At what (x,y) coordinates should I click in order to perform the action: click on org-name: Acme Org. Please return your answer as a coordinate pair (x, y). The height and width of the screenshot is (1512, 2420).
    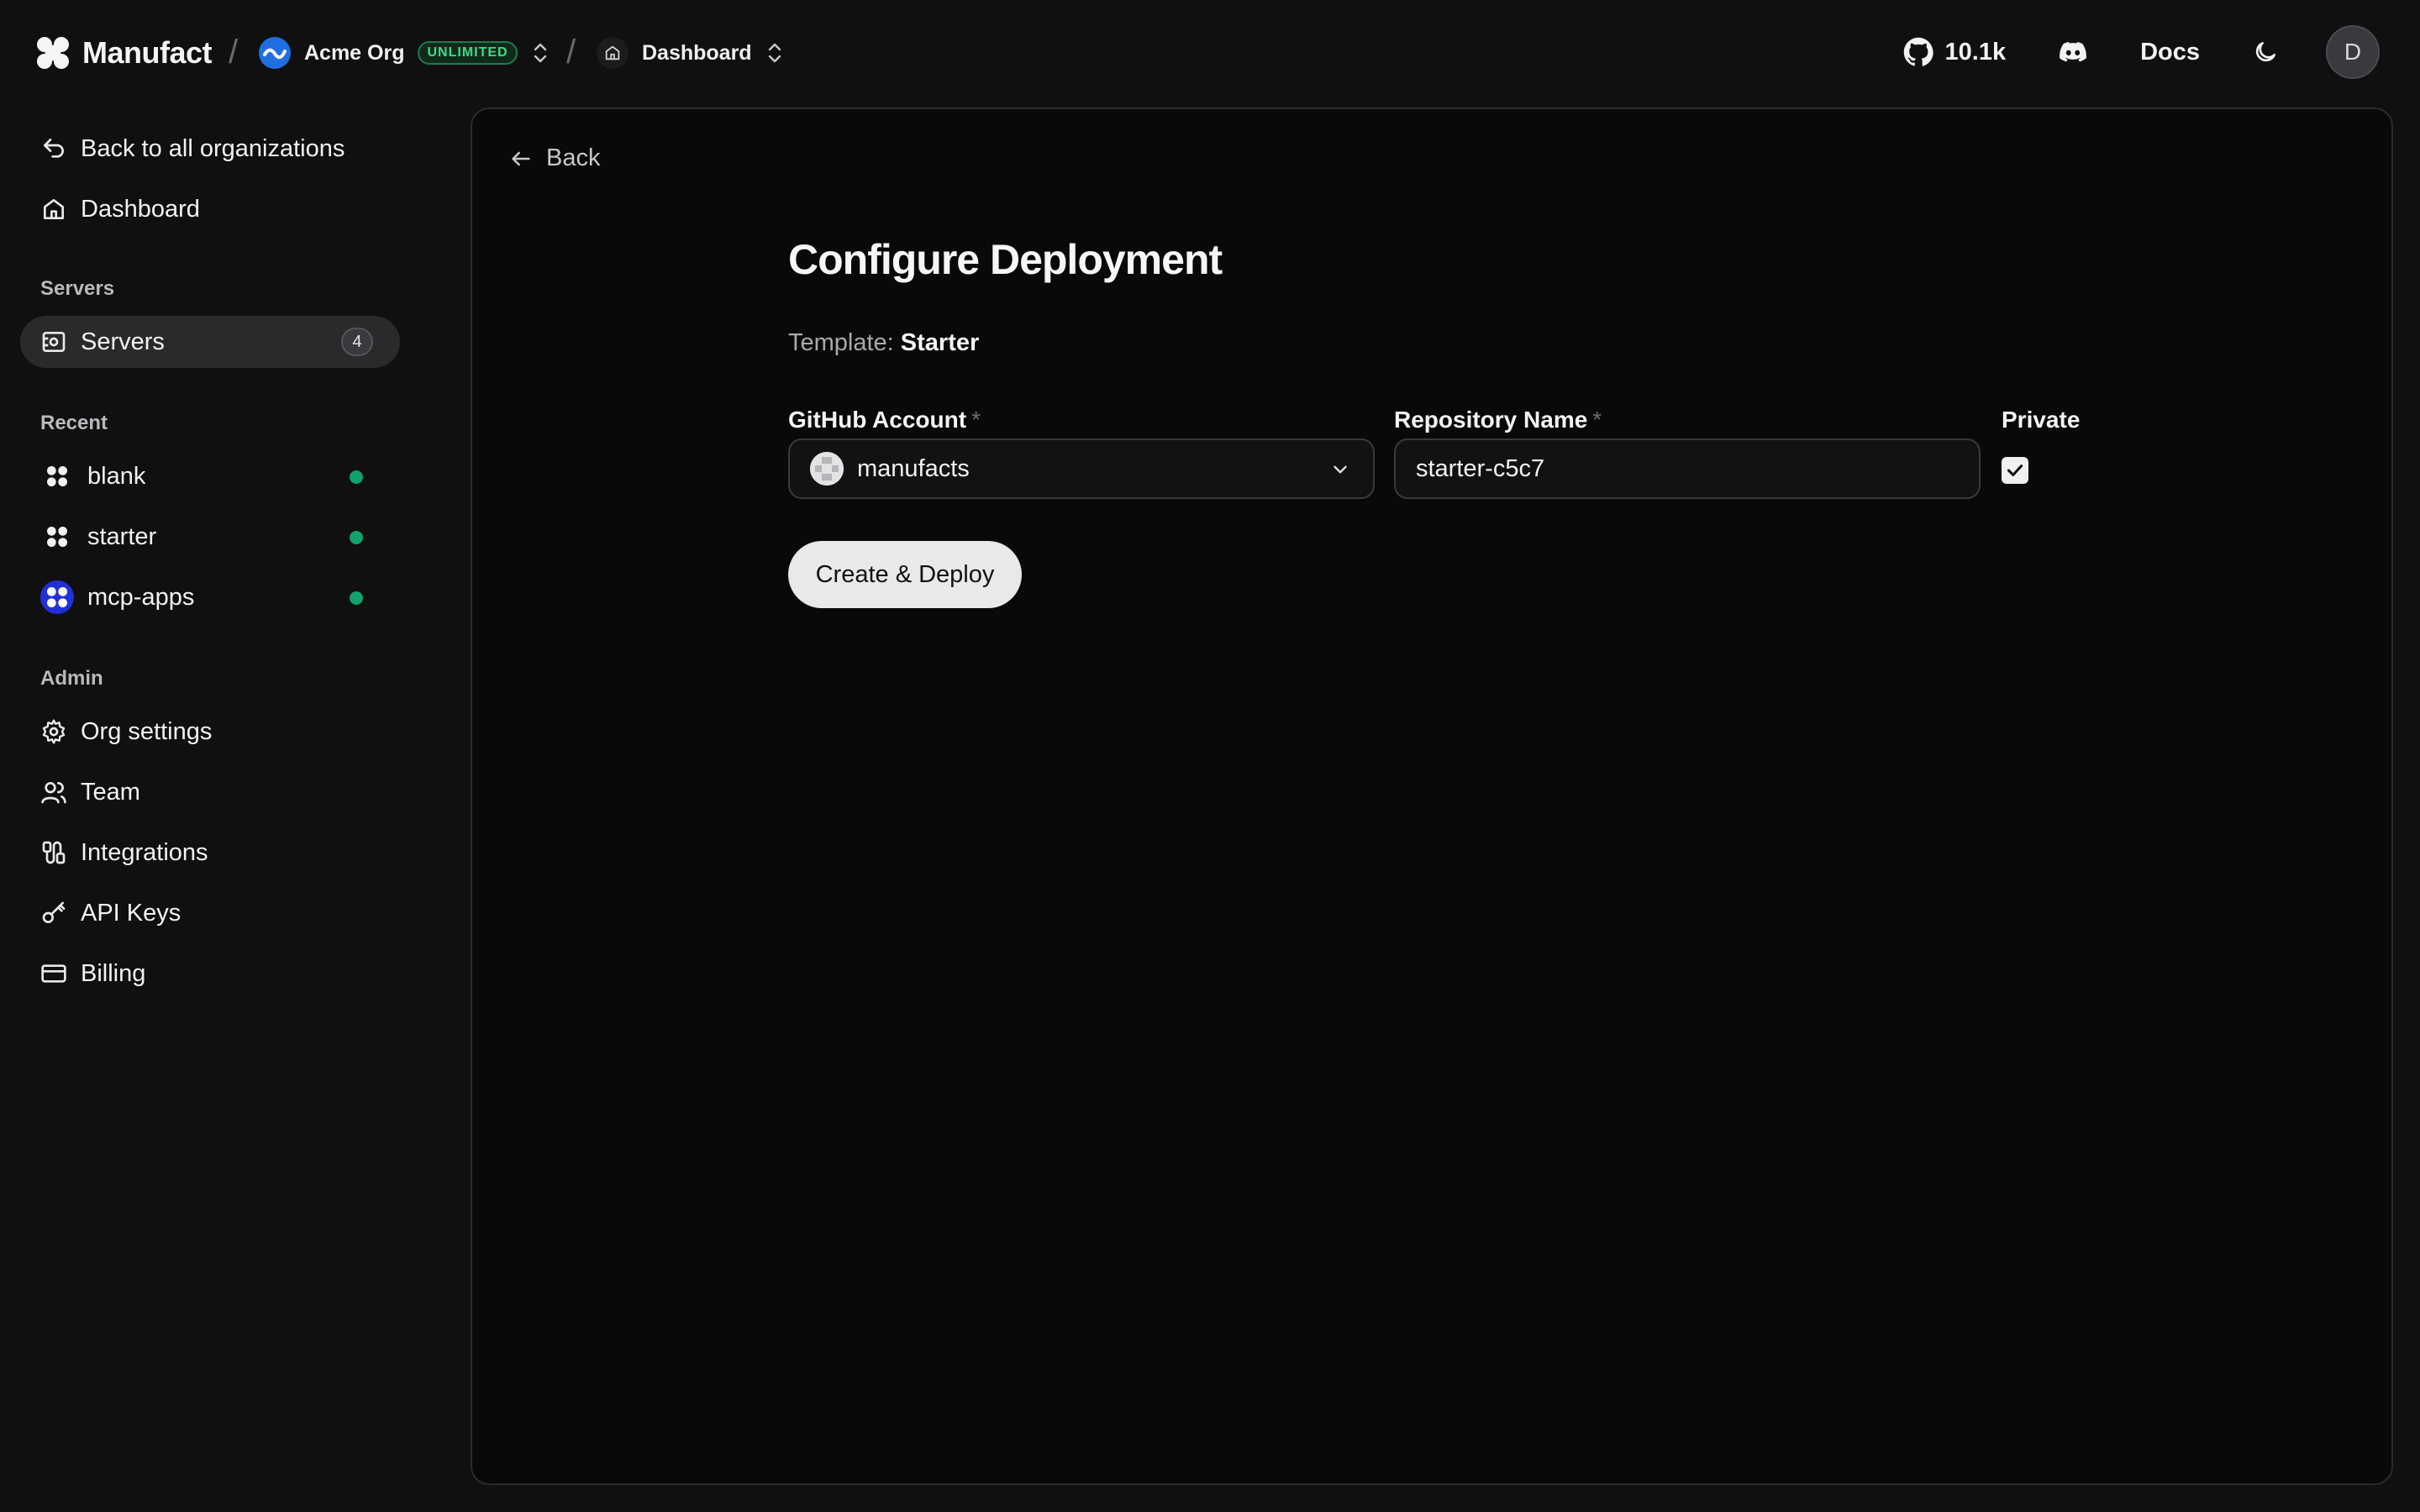
    Looking at the image, I should click on (354, 52).